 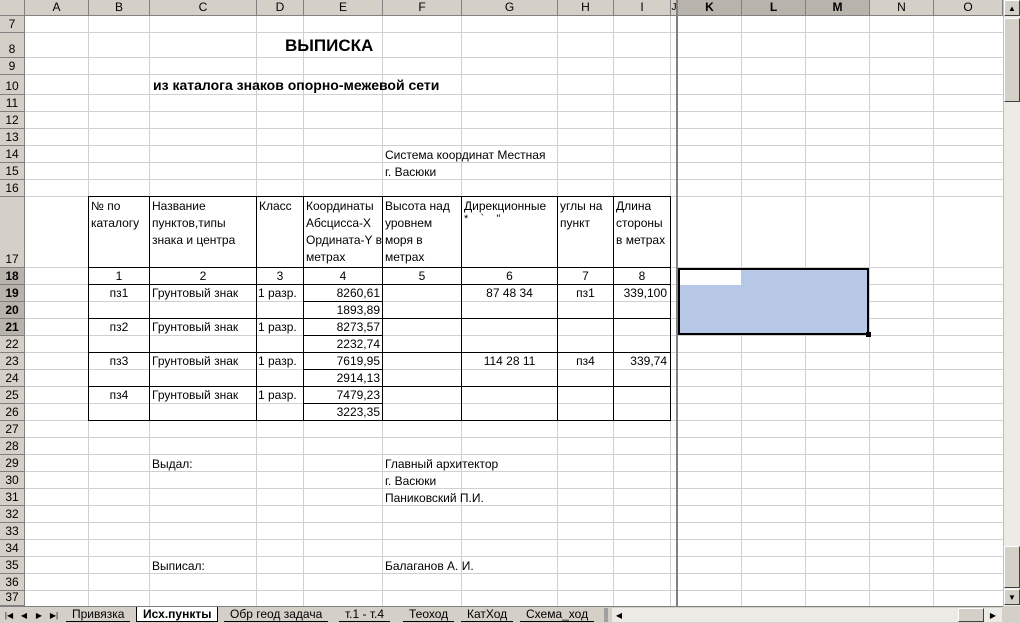 I want to click on column-number: 2, so click(x=203, y=276).